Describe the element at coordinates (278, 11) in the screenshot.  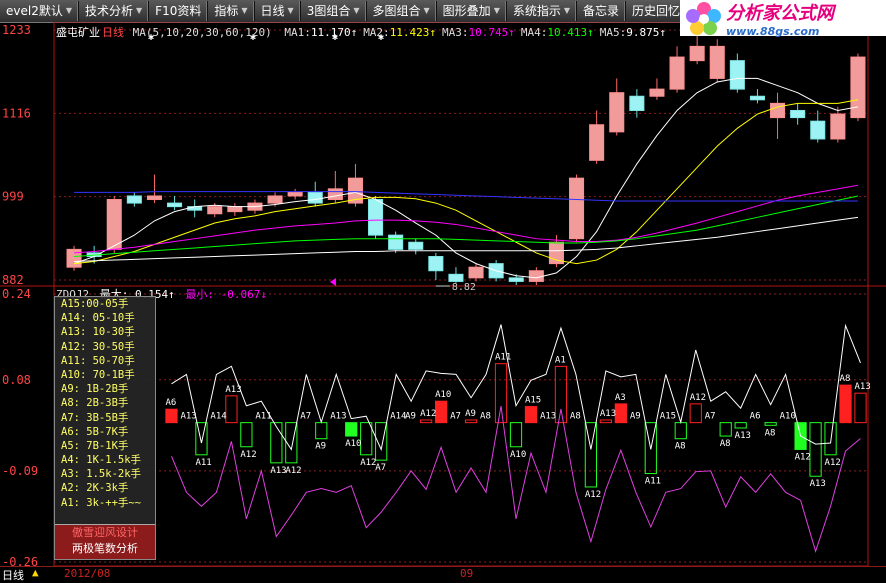
I see `toolbar-item-4: 日线 ▼` at that location.